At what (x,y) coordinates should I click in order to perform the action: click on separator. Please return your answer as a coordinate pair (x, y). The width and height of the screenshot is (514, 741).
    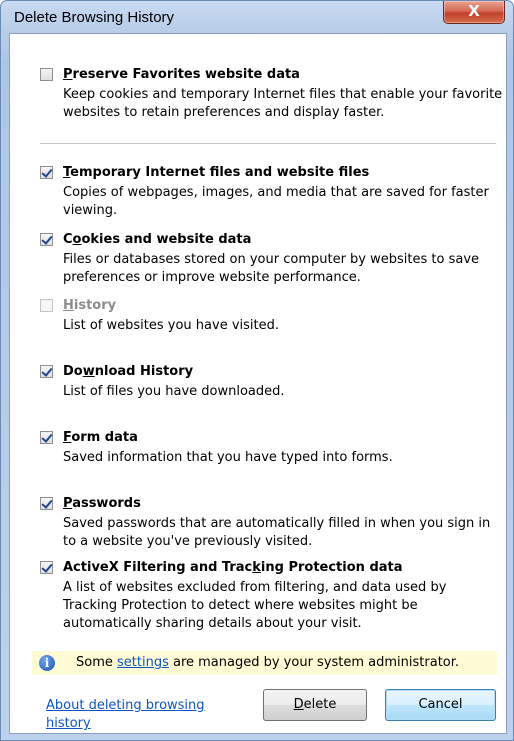
    Looking at the image, I should click on (268, 143).